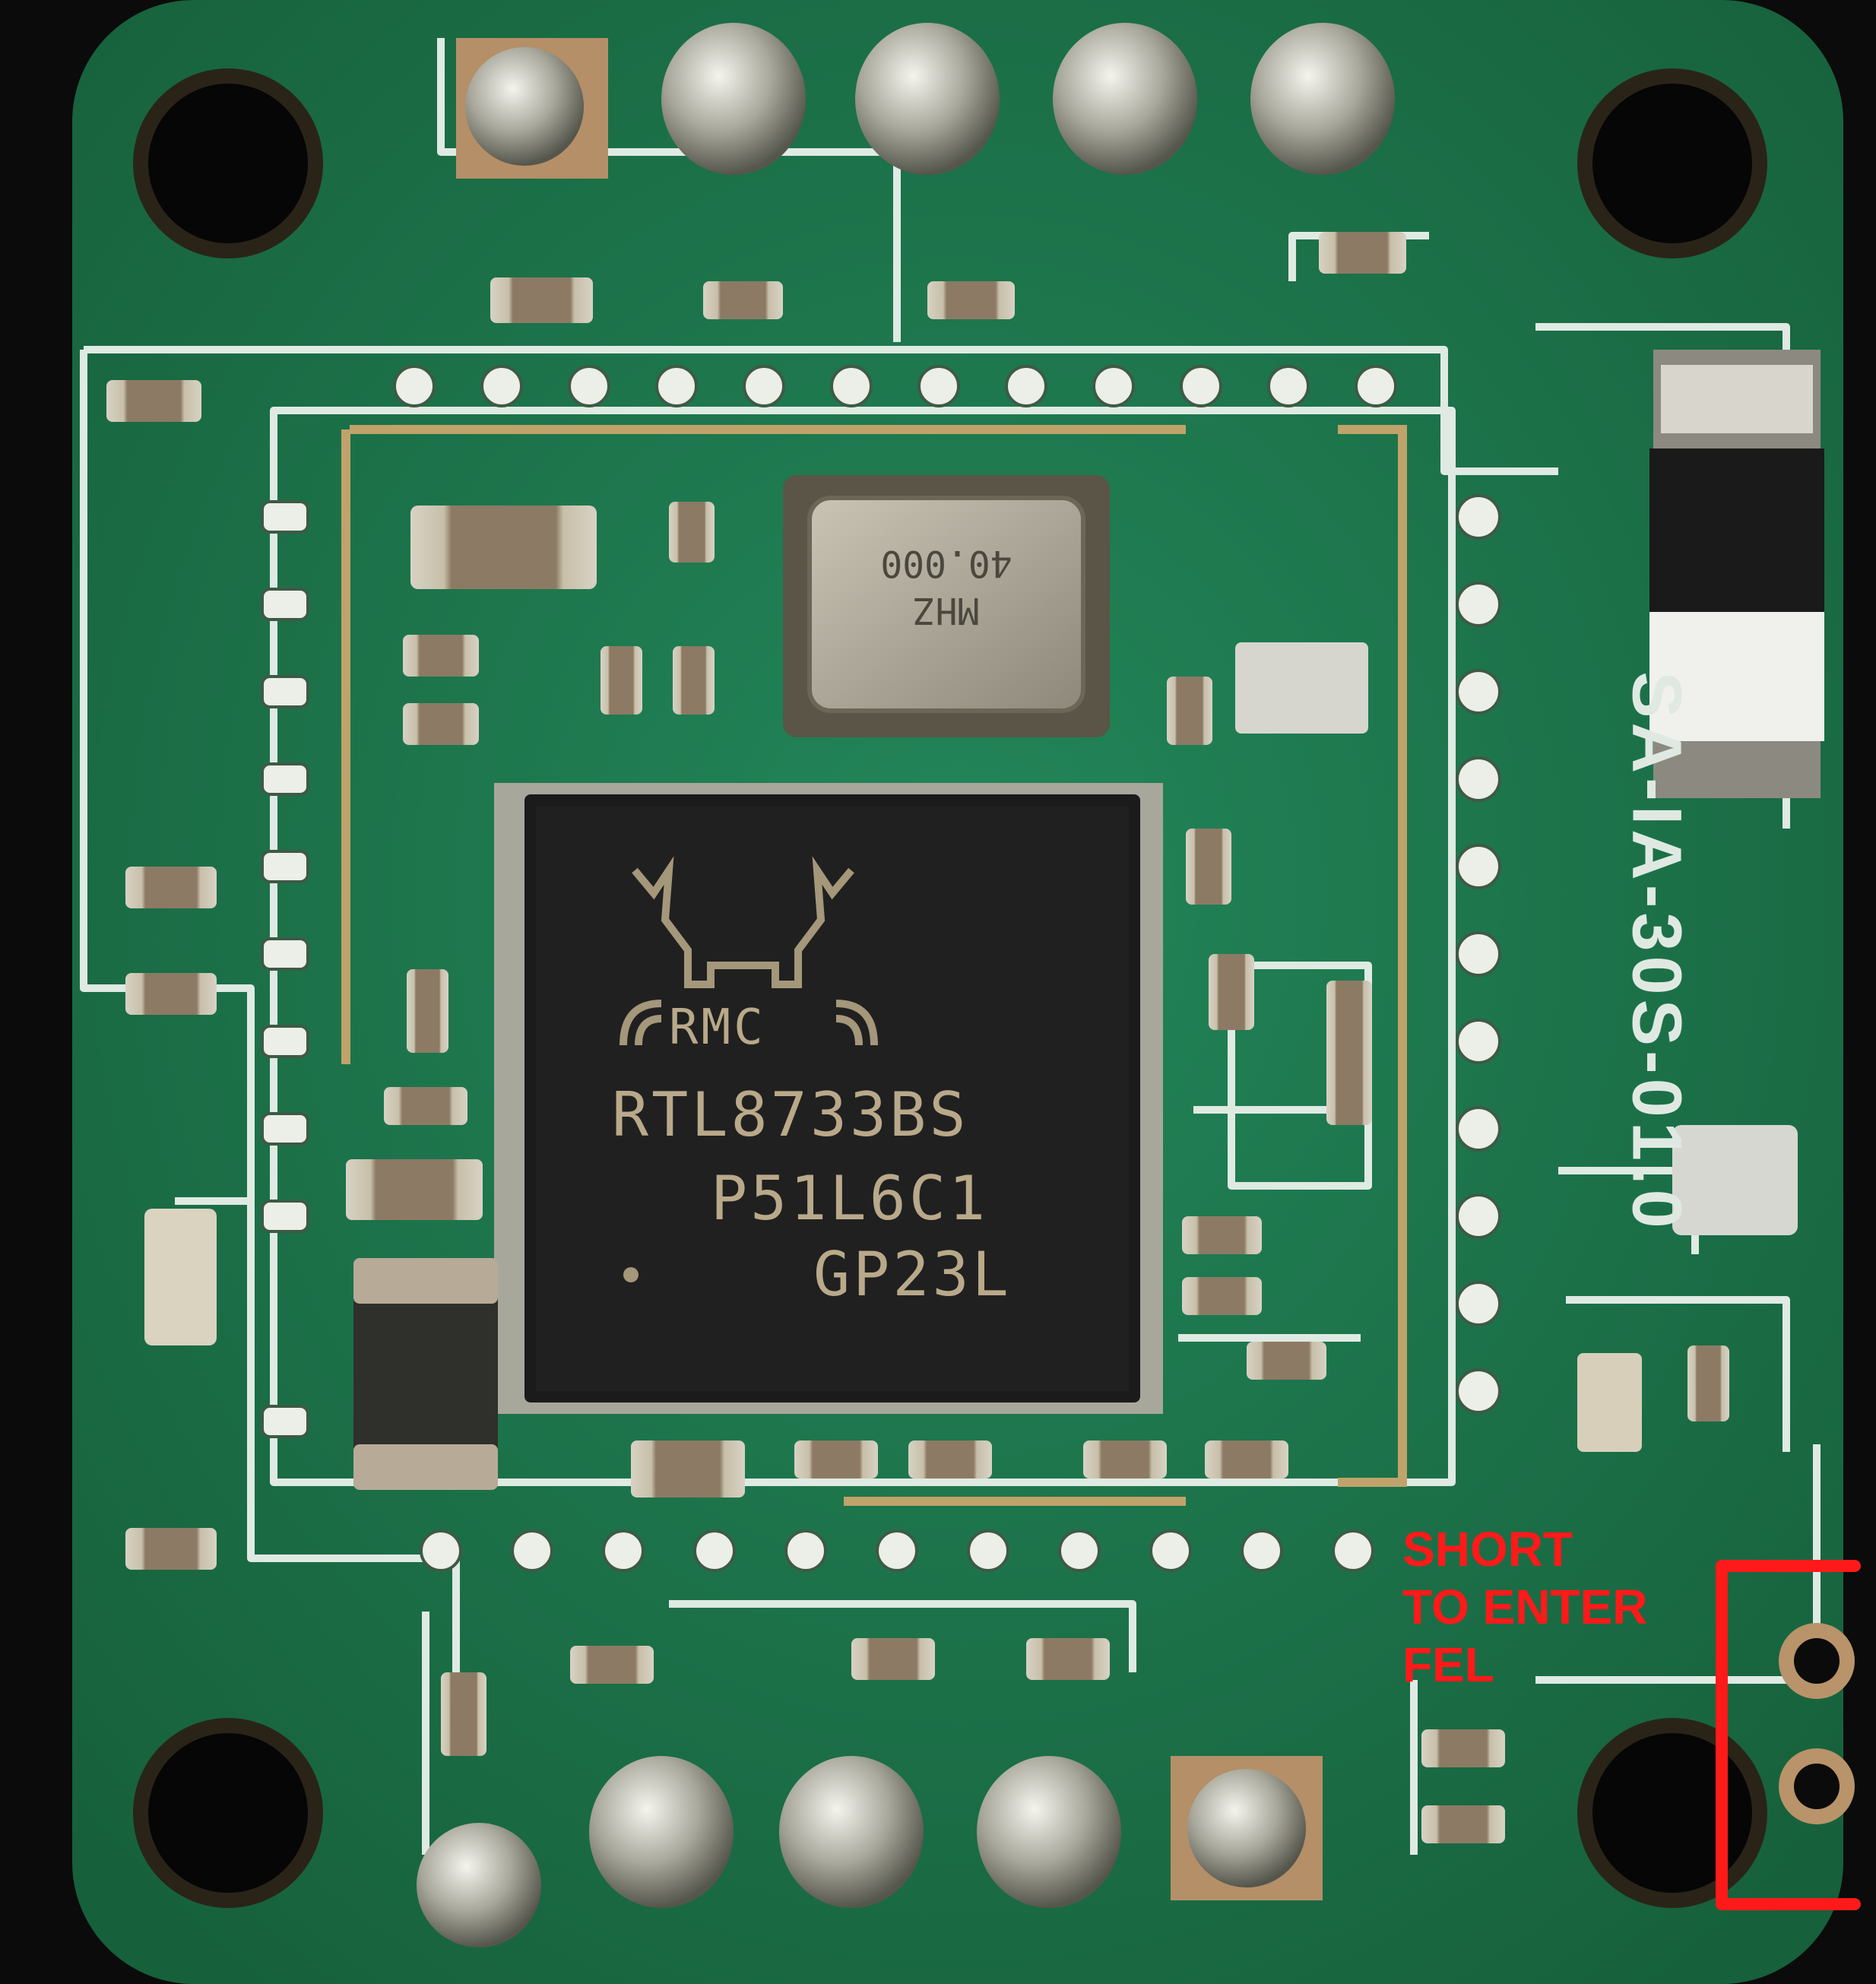  Describe the element at coordinates (425, 1374) in the screenshot. I see `inductor` at that location.